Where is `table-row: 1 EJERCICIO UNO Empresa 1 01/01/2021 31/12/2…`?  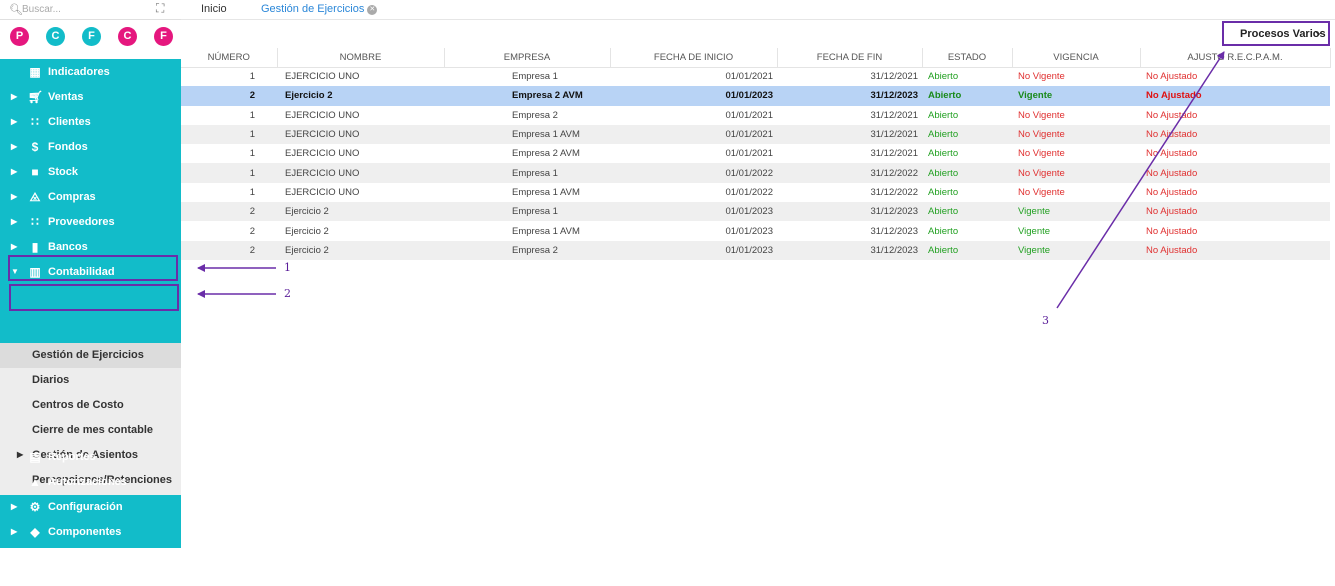 table-row: 1 EJERCICIO UNO Empresa 1 01/01/2021 31/12/2… is located at coordinates (755, 76).